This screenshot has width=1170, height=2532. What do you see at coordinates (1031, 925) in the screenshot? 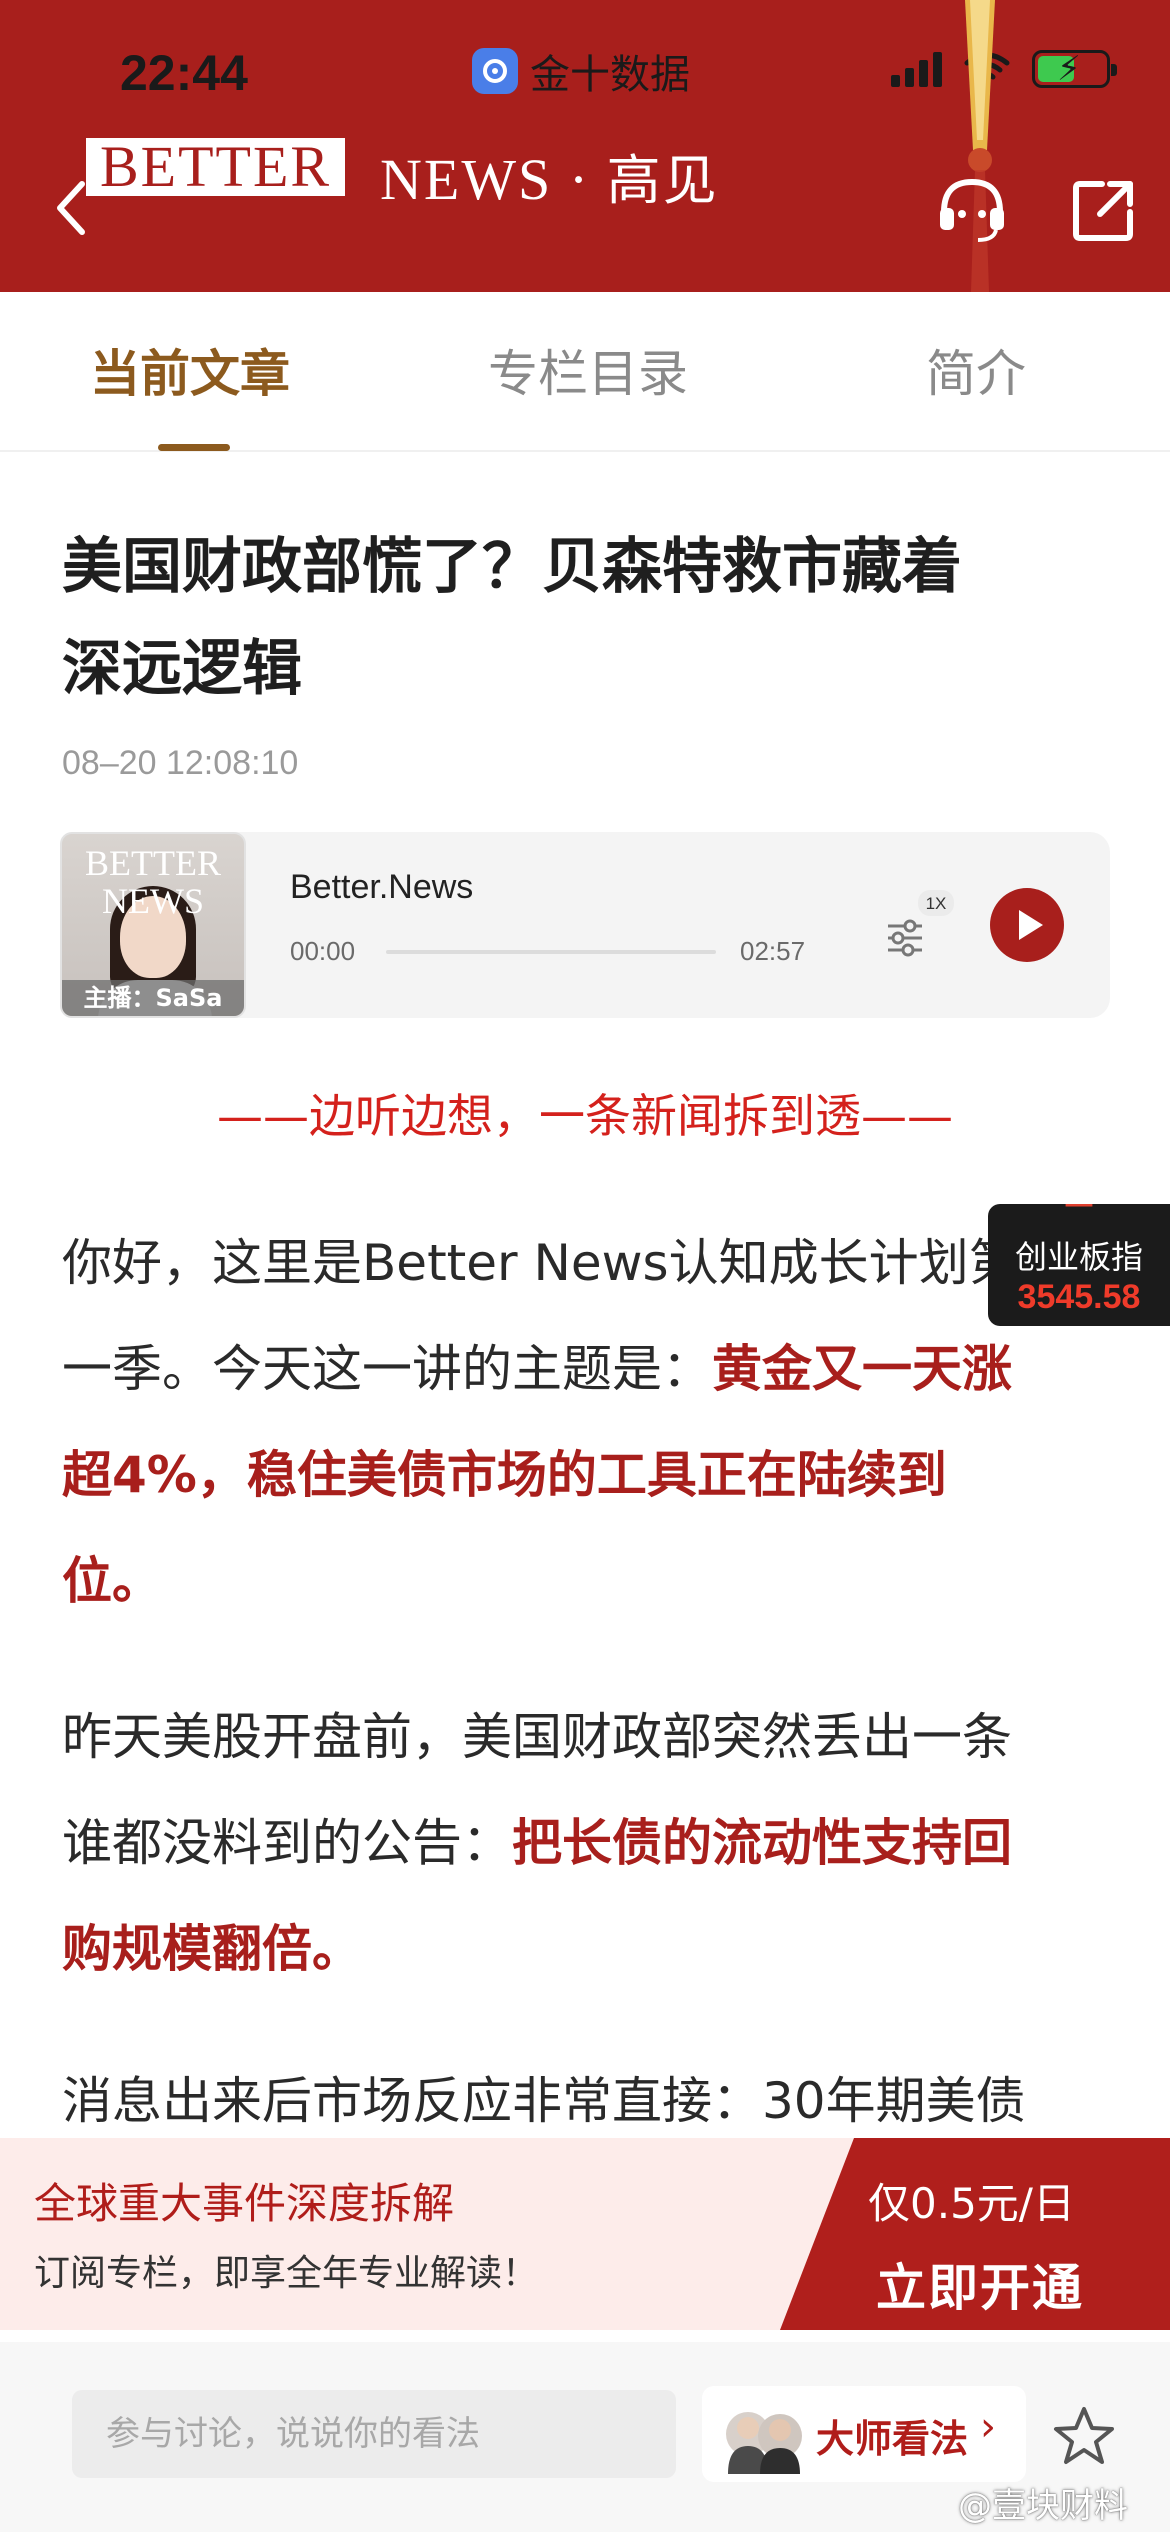
I see `play-icon` at bounding box center [1031, 925].